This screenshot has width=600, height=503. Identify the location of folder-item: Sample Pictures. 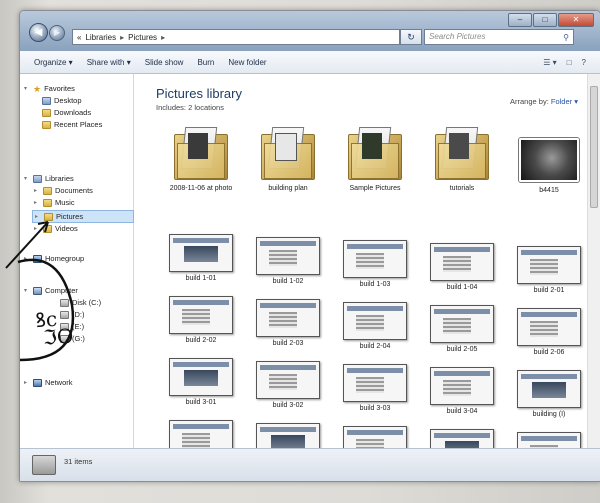
(375, 163).